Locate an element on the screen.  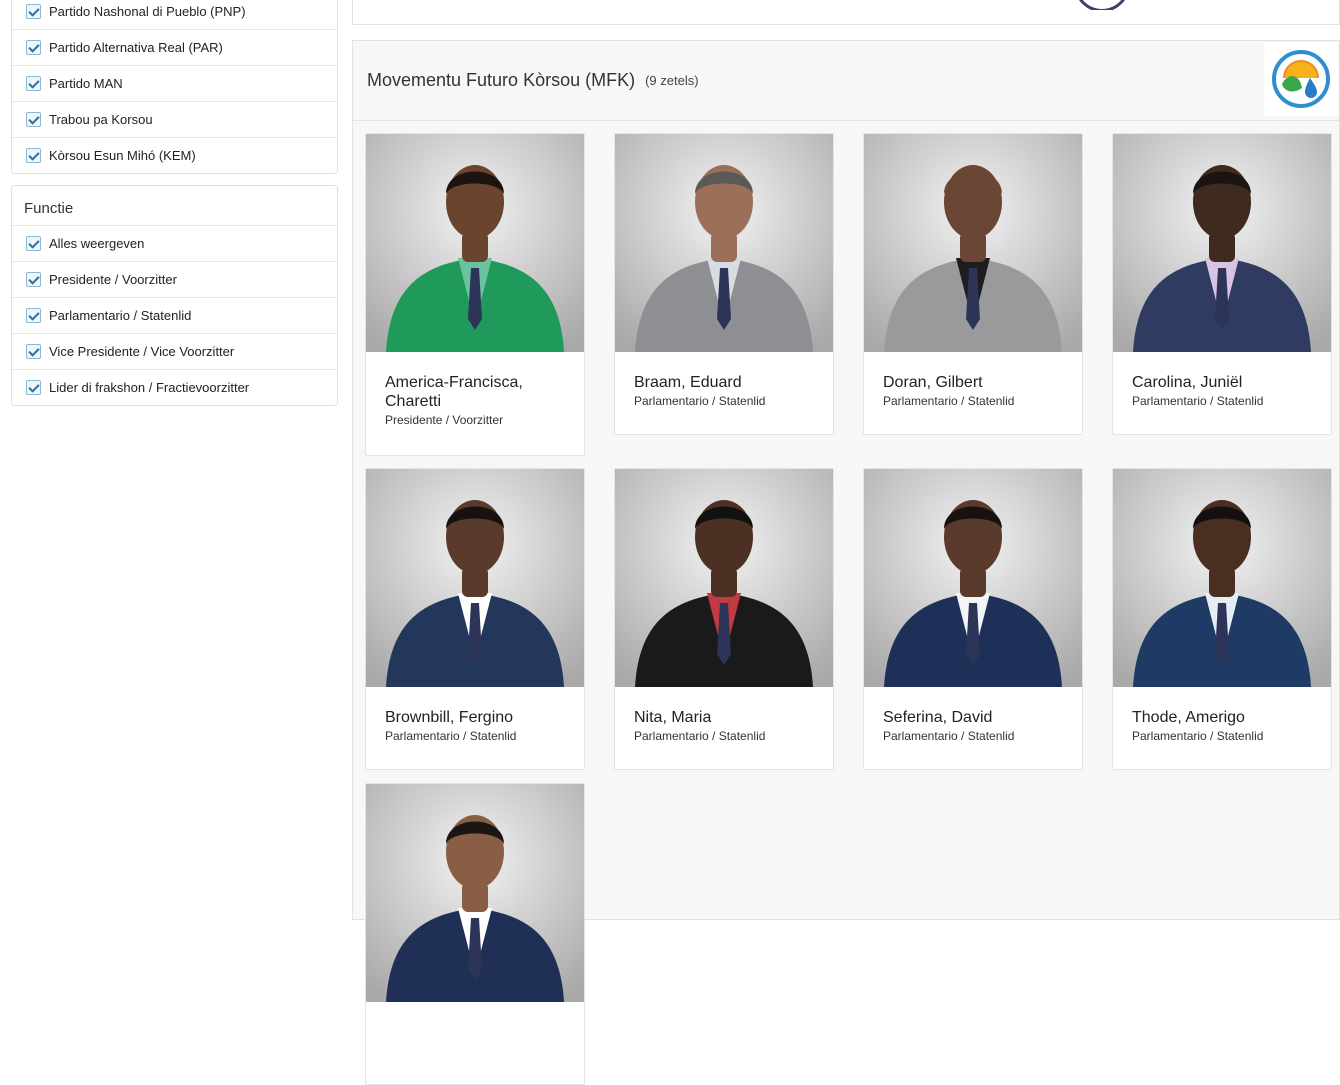
member-card: Nita, Maria Parlamentario / Statenlid is located at coordinates (724, 619).